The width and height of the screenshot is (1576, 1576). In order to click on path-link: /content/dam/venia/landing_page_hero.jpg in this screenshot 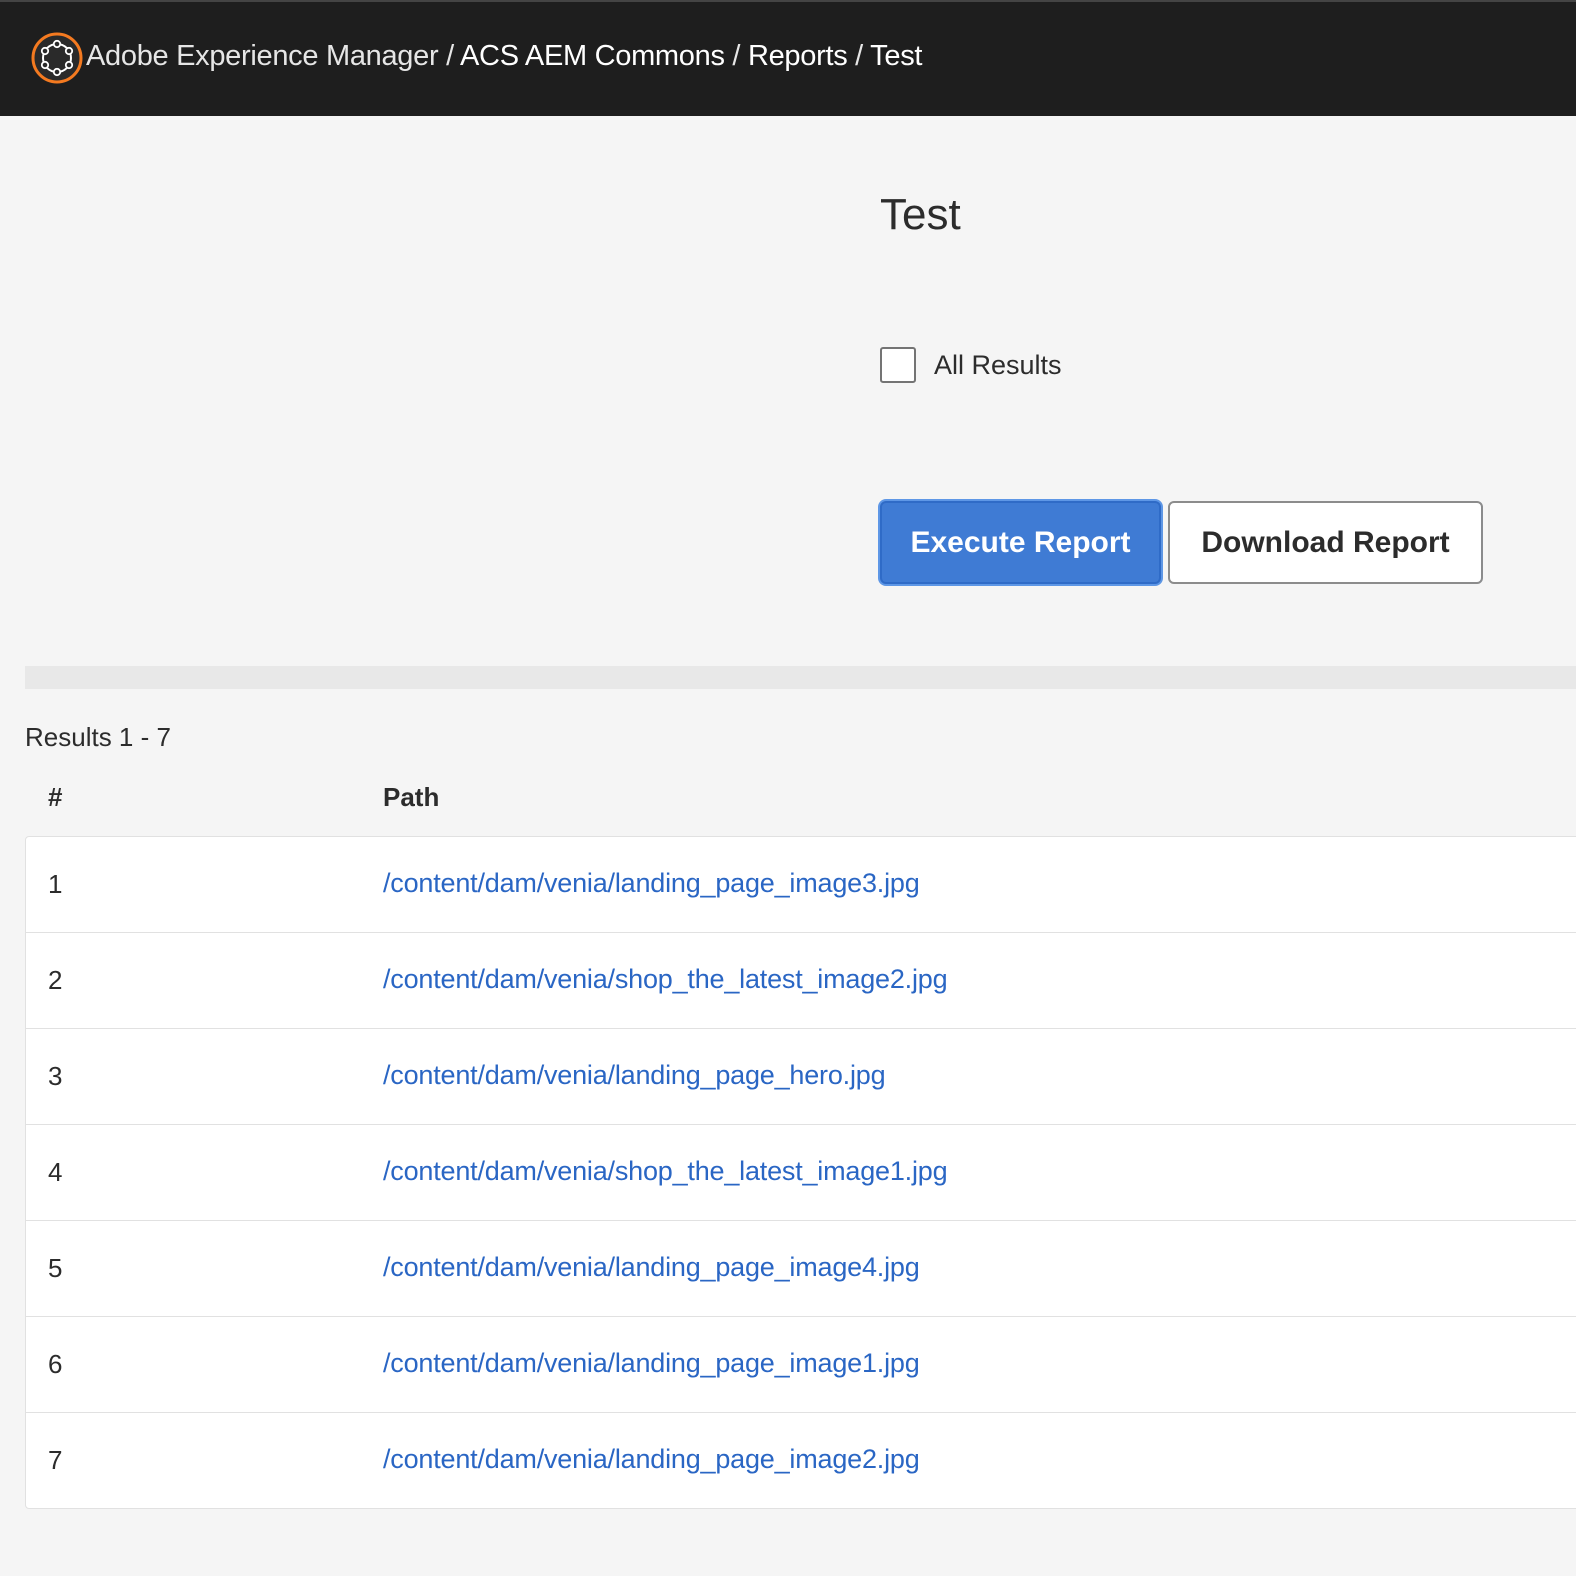, I will do `click(634, 1075)`.